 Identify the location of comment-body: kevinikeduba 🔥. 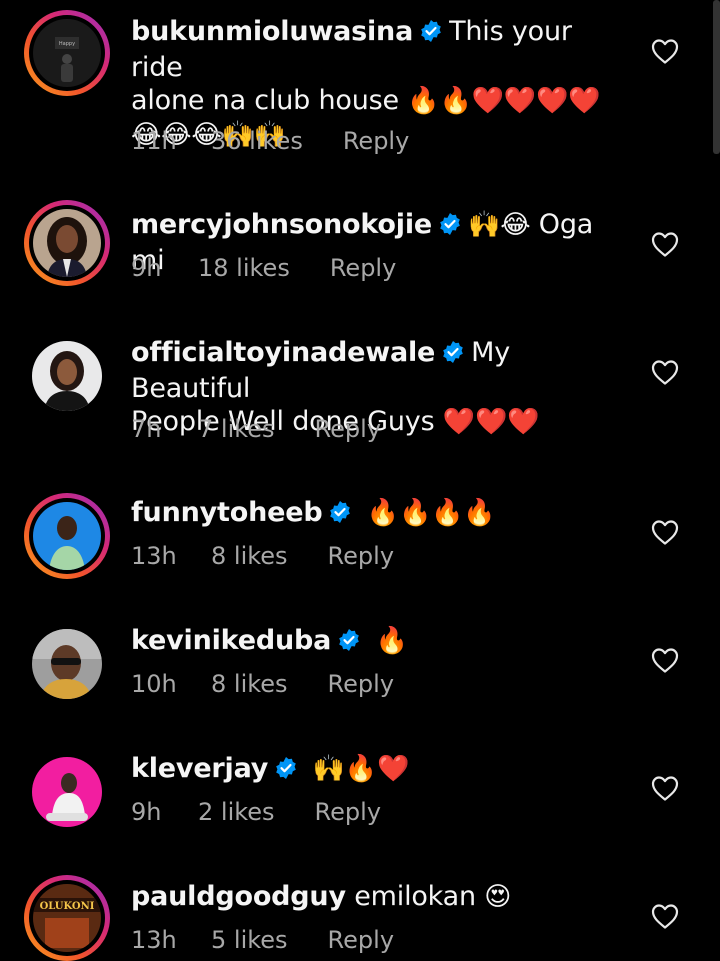
(381, 642).